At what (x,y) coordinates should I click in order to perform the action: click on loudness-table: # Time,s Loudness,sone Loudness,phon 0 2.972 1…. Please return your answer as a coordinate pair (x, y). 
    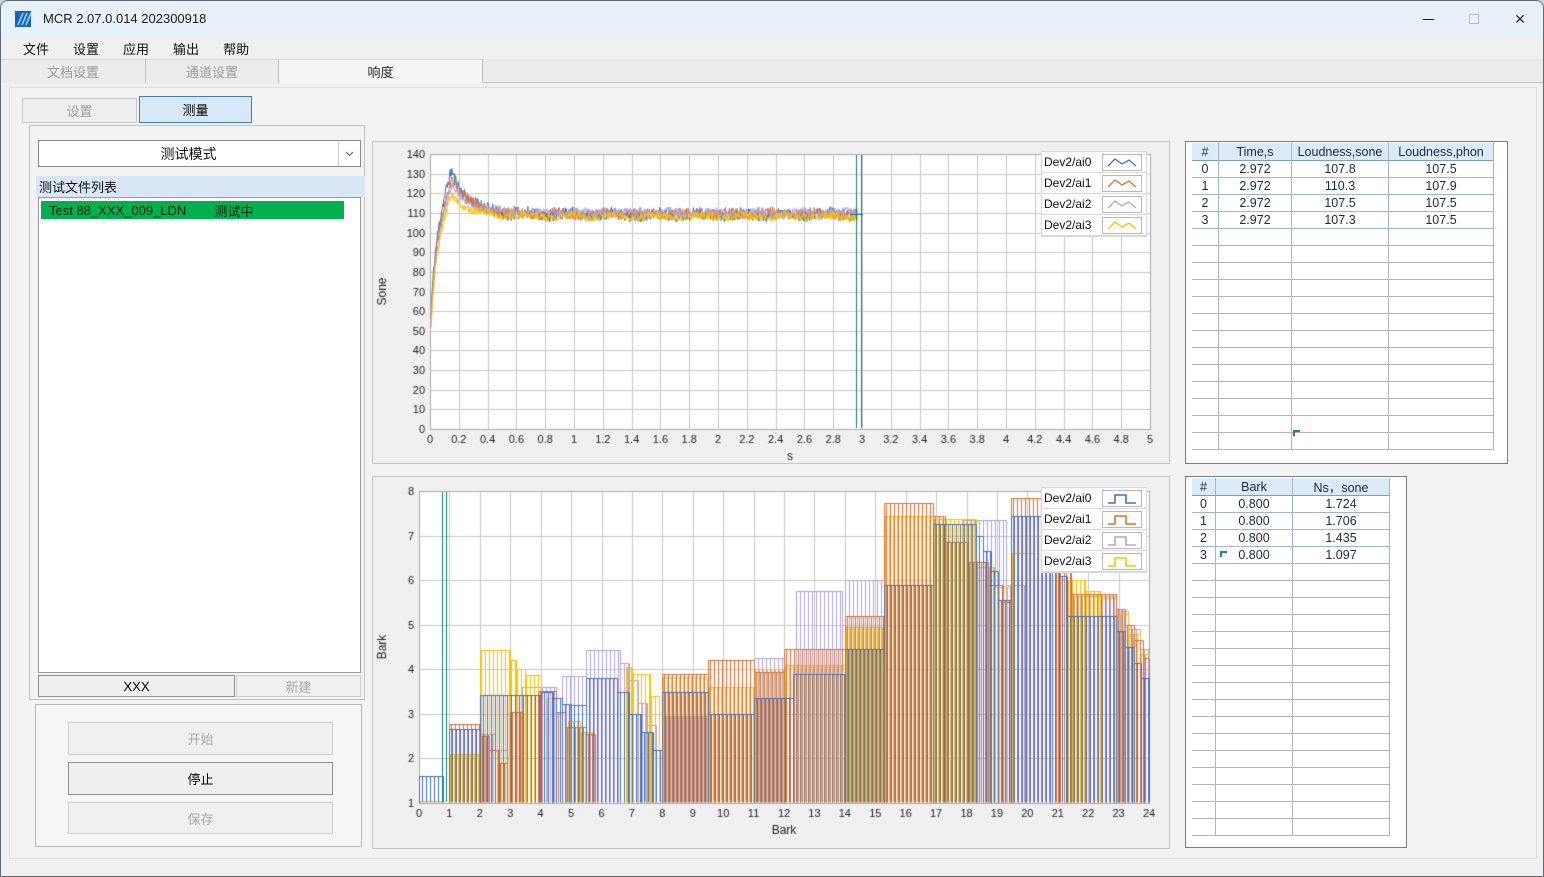
    Looking at the image, I should click on (1343, 296).